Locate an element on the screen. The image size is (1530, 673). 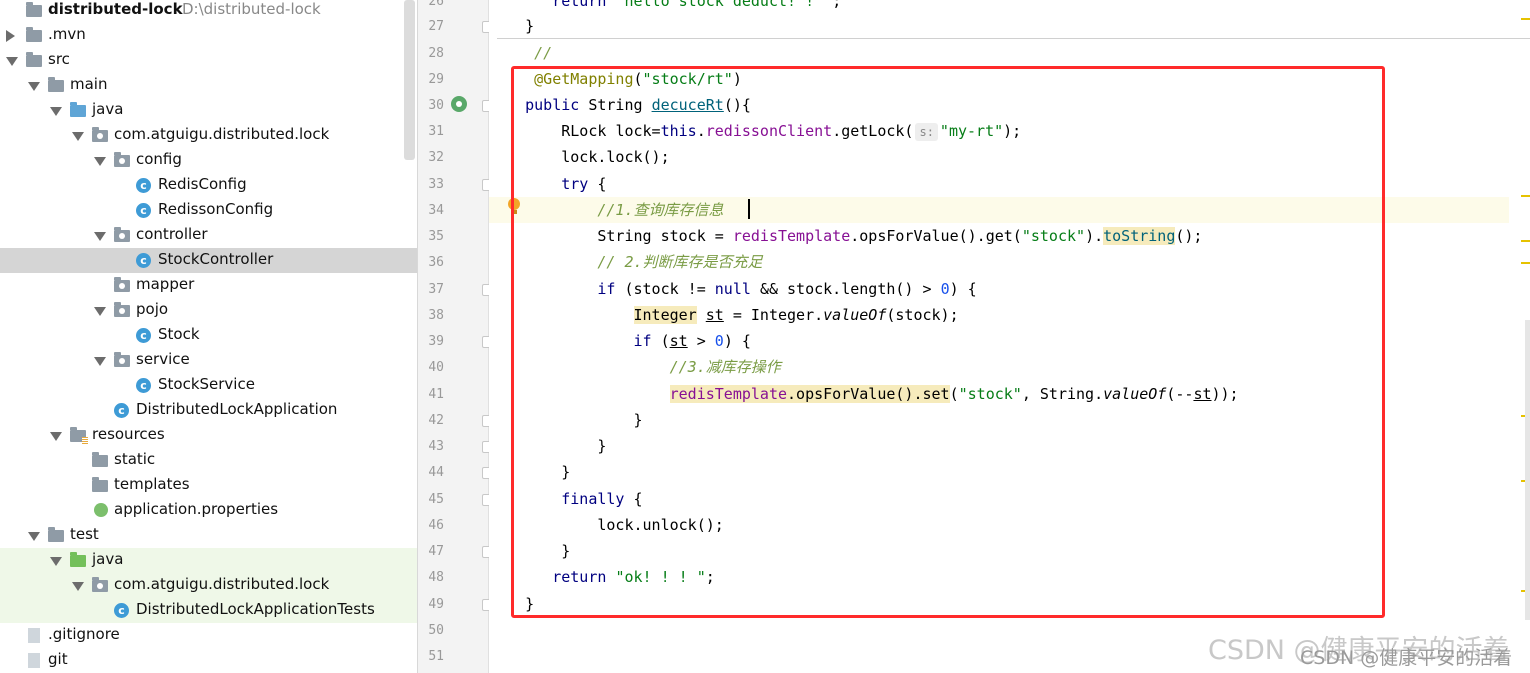
tree-item: service is located at coordinates (208, 360).